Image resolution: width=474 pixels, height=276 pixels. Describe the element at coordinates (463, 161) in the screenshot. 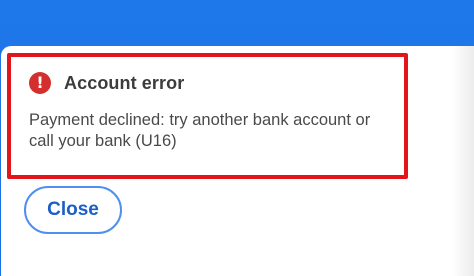

I see `card-edge-shade` at that location.